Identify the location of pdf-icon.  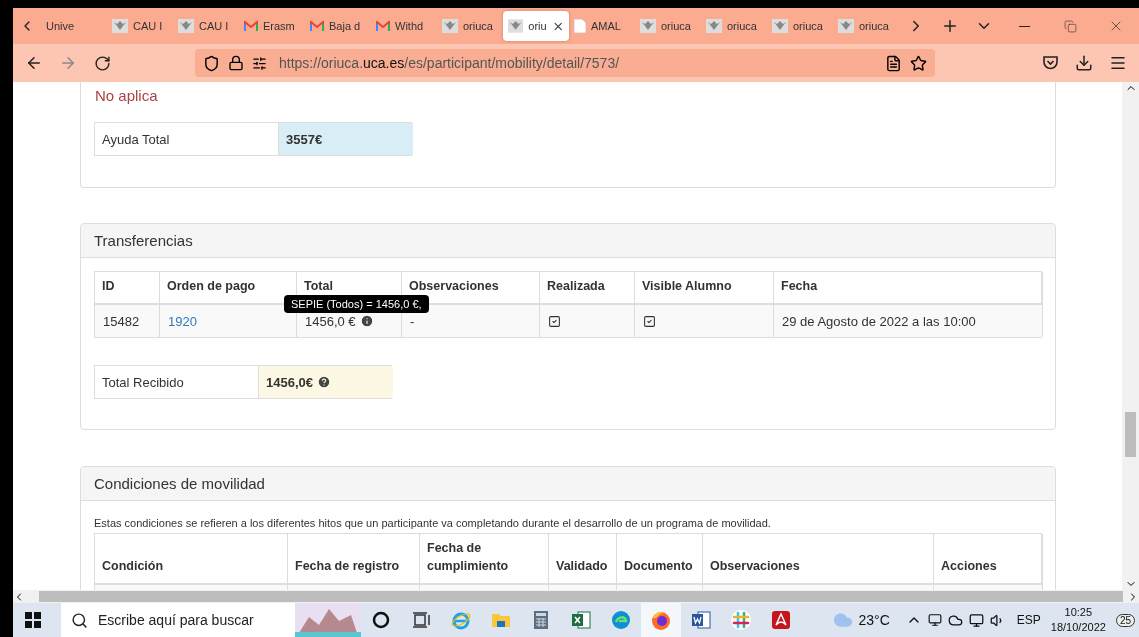
(781, 620).